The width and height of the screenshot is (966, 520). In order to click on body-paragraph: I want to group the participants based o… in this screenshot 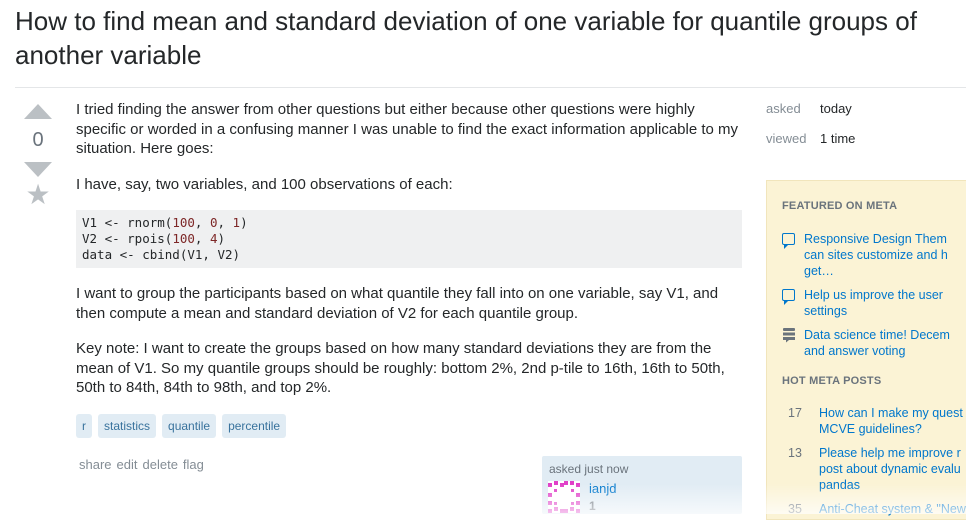, I will do `click(397, 303)`.